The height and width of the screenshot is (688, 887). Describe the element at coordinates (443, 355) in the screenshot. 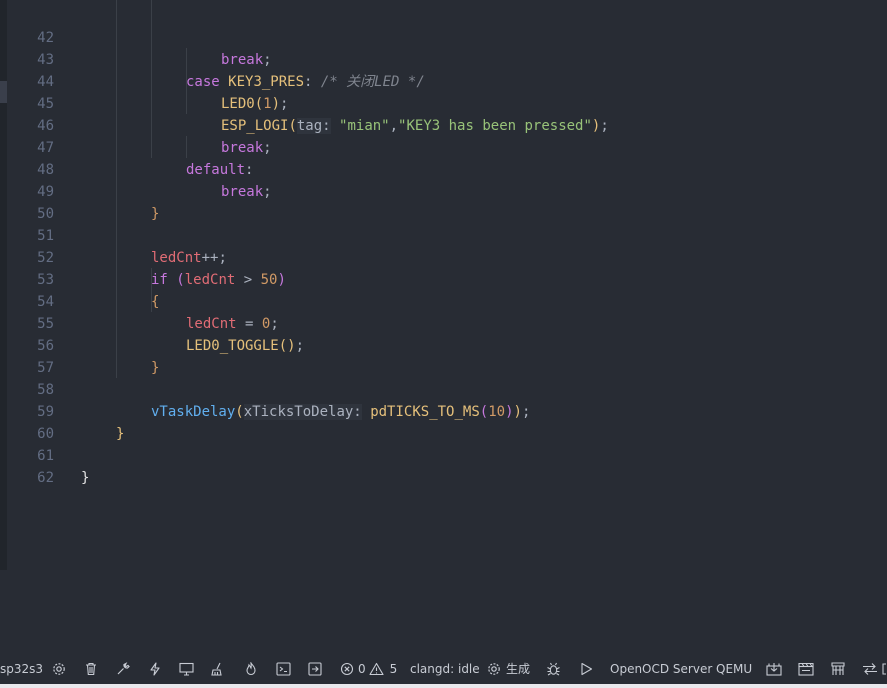

I see `code-line: 57` at that location.